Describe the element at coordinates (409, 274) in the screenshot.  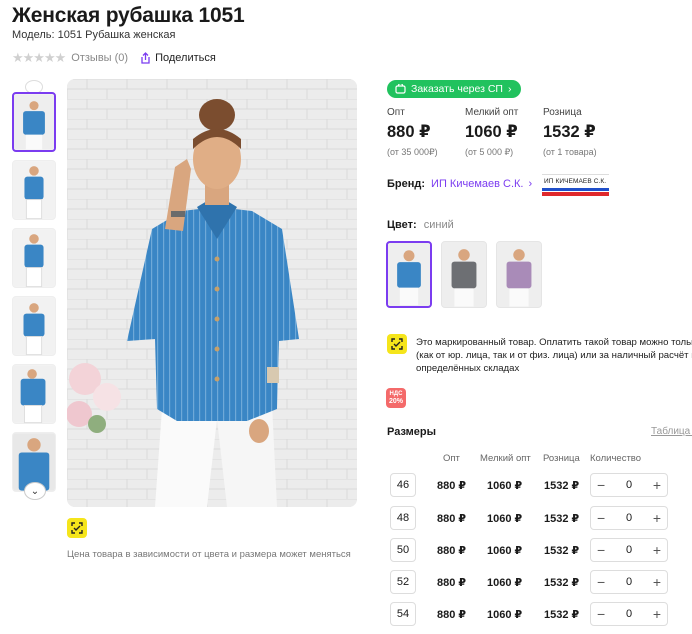
I see `color-swatch-blue` at that location.